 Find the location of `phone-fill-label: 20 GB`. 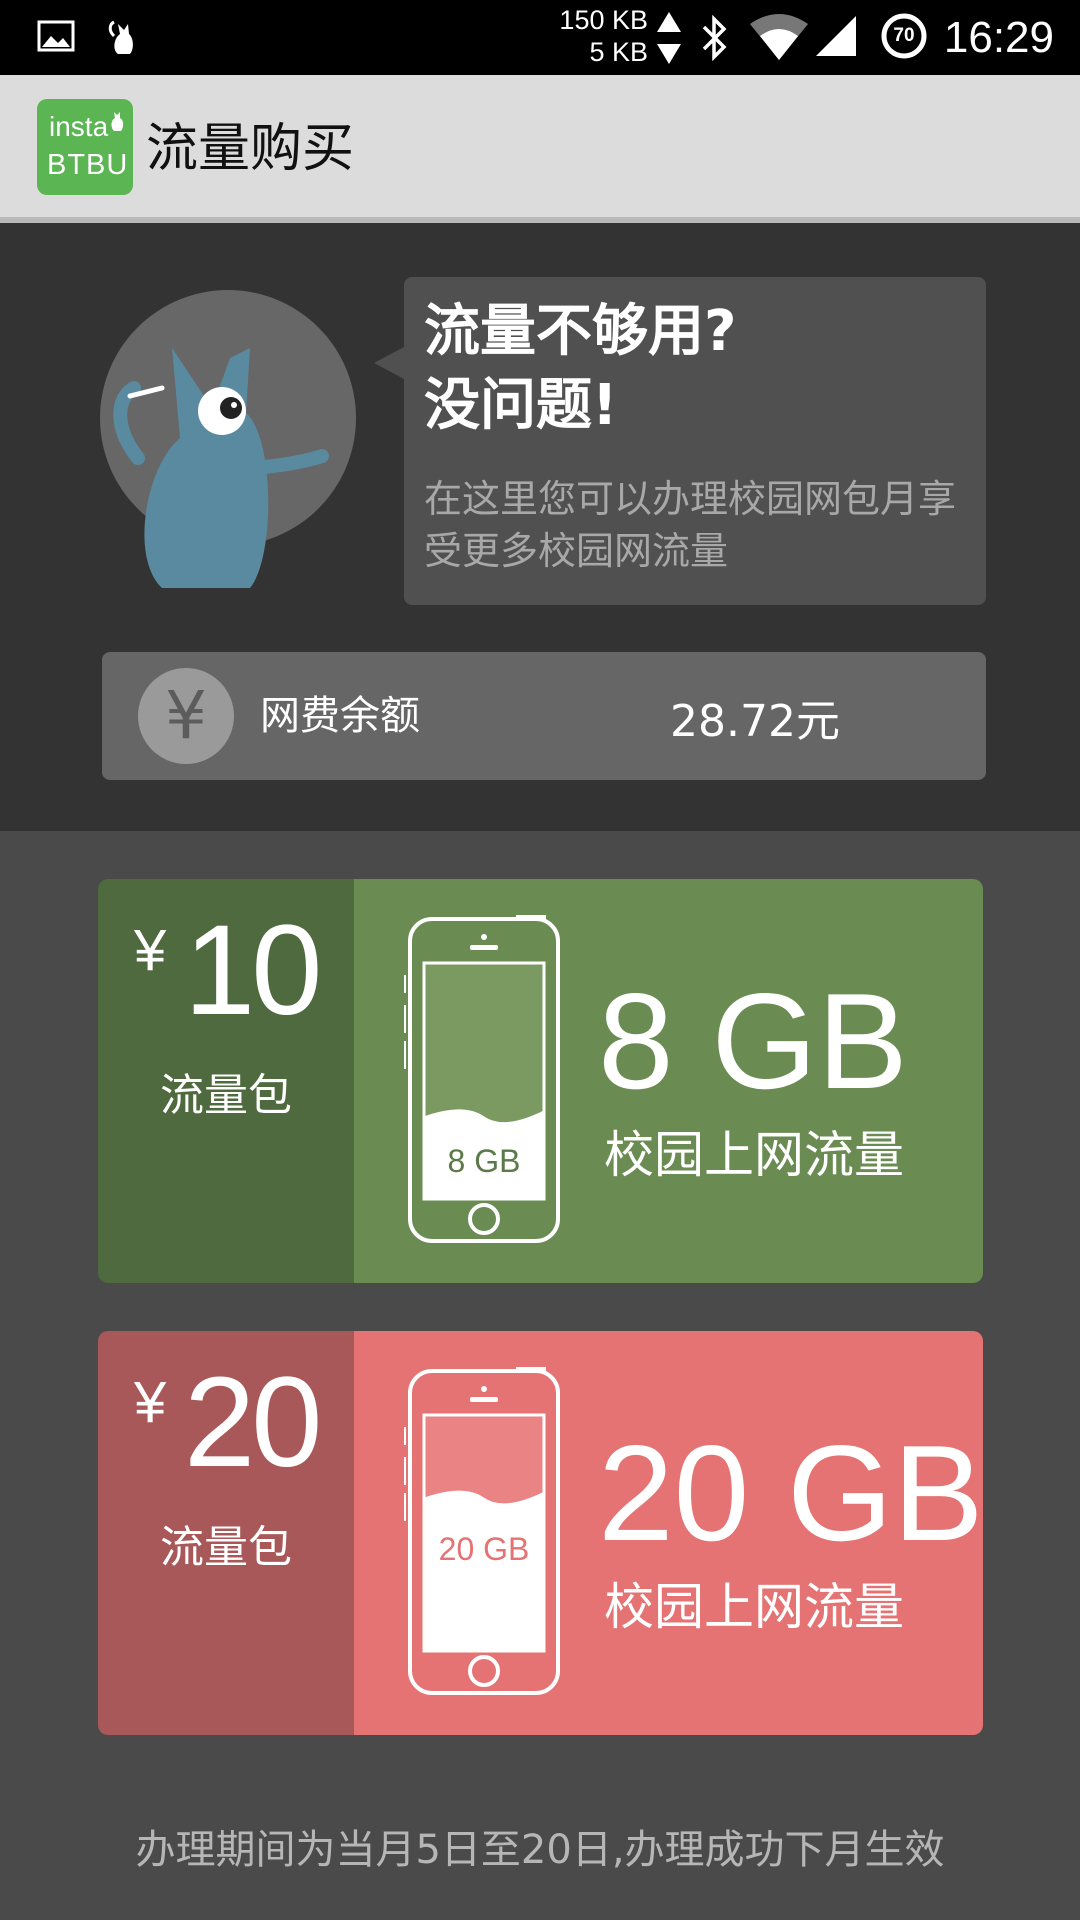

phone-fill-label: 20 GB is located at coordinates (484, 1549).